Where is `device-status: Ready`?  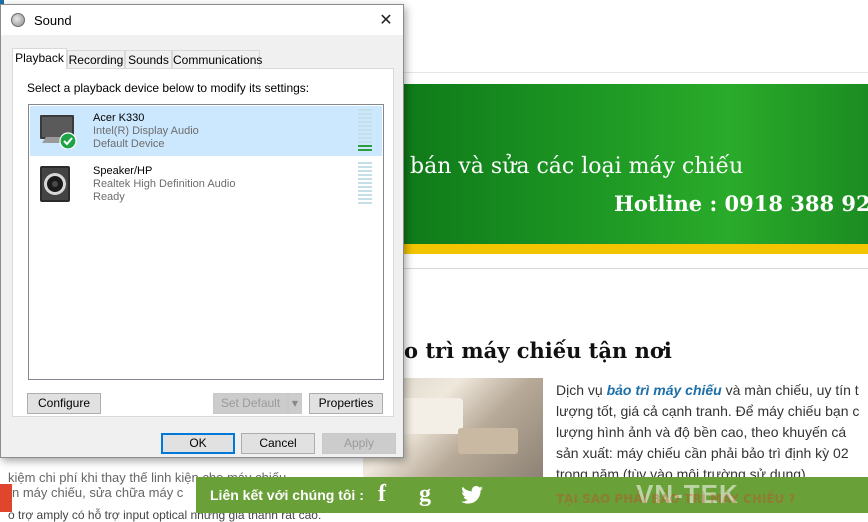
device-status: Ready is located at coordinates (109, 197).